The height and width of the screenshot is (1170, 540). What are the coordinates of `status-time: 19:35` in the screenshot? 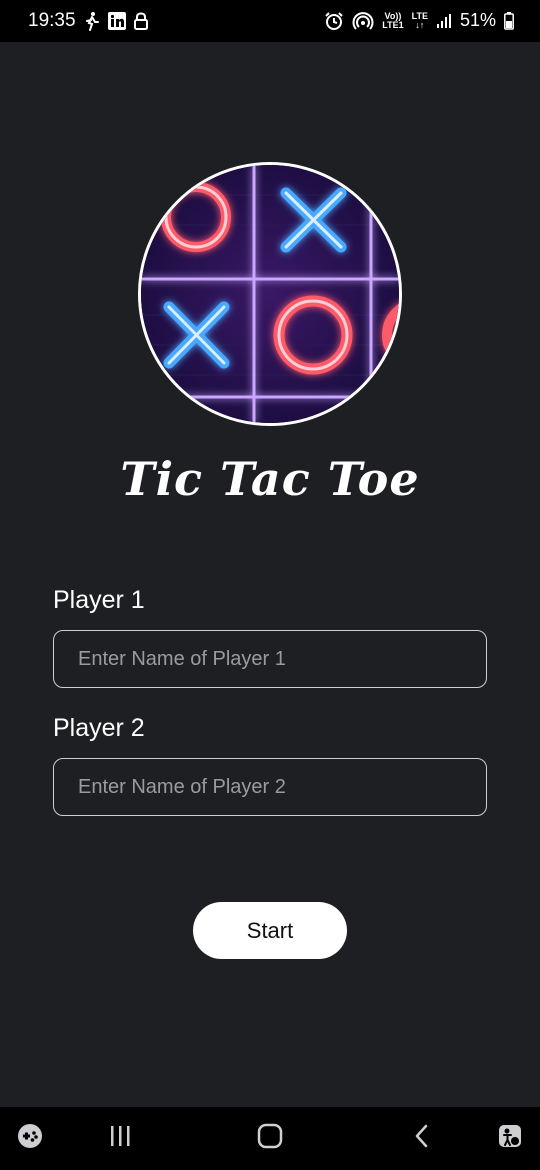 It's located at (52, 20).